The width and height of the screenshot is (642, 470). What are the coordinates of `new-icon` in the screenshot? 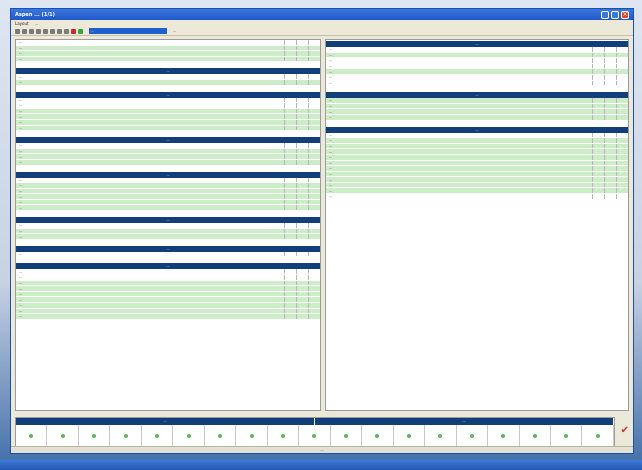 It's located at (17, 31).